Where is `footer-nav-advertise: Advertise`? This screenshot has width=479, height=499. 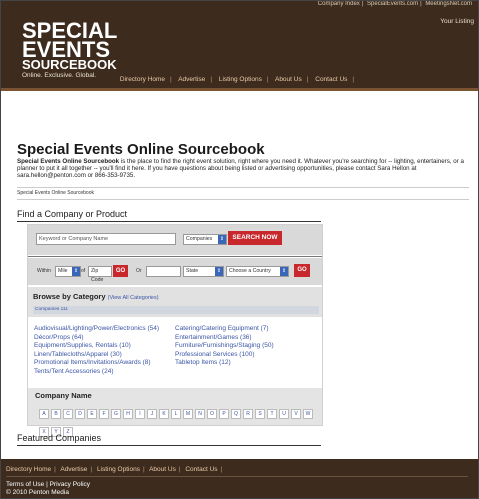
footer-nav-advertise: Advertise is located at coordinates (73, 469).